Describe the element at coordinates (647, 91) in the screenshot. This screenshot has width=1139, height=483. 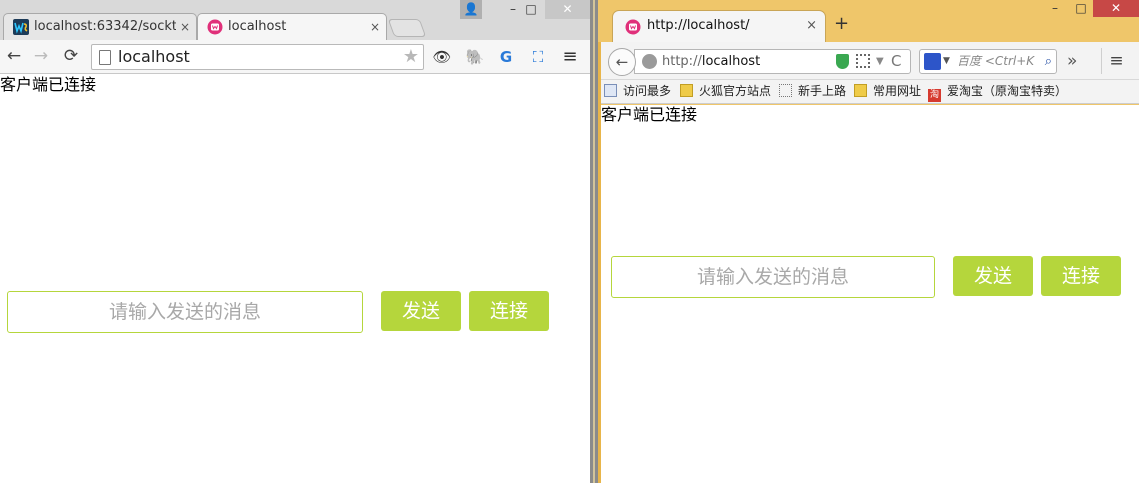
I see `bookmark-label: 访问最多` at that location.